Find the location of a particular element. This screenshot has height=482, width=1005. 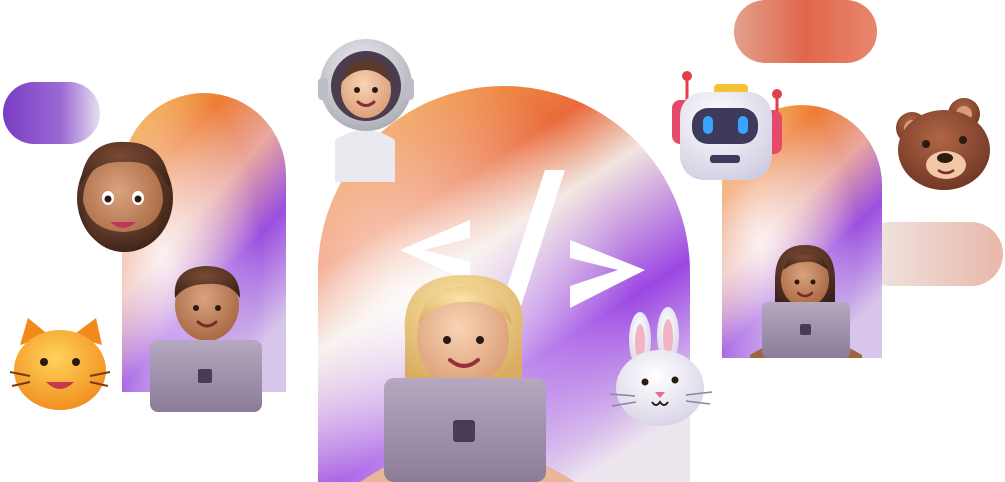

decor-pill-orange is located at coordinates (805, 31).